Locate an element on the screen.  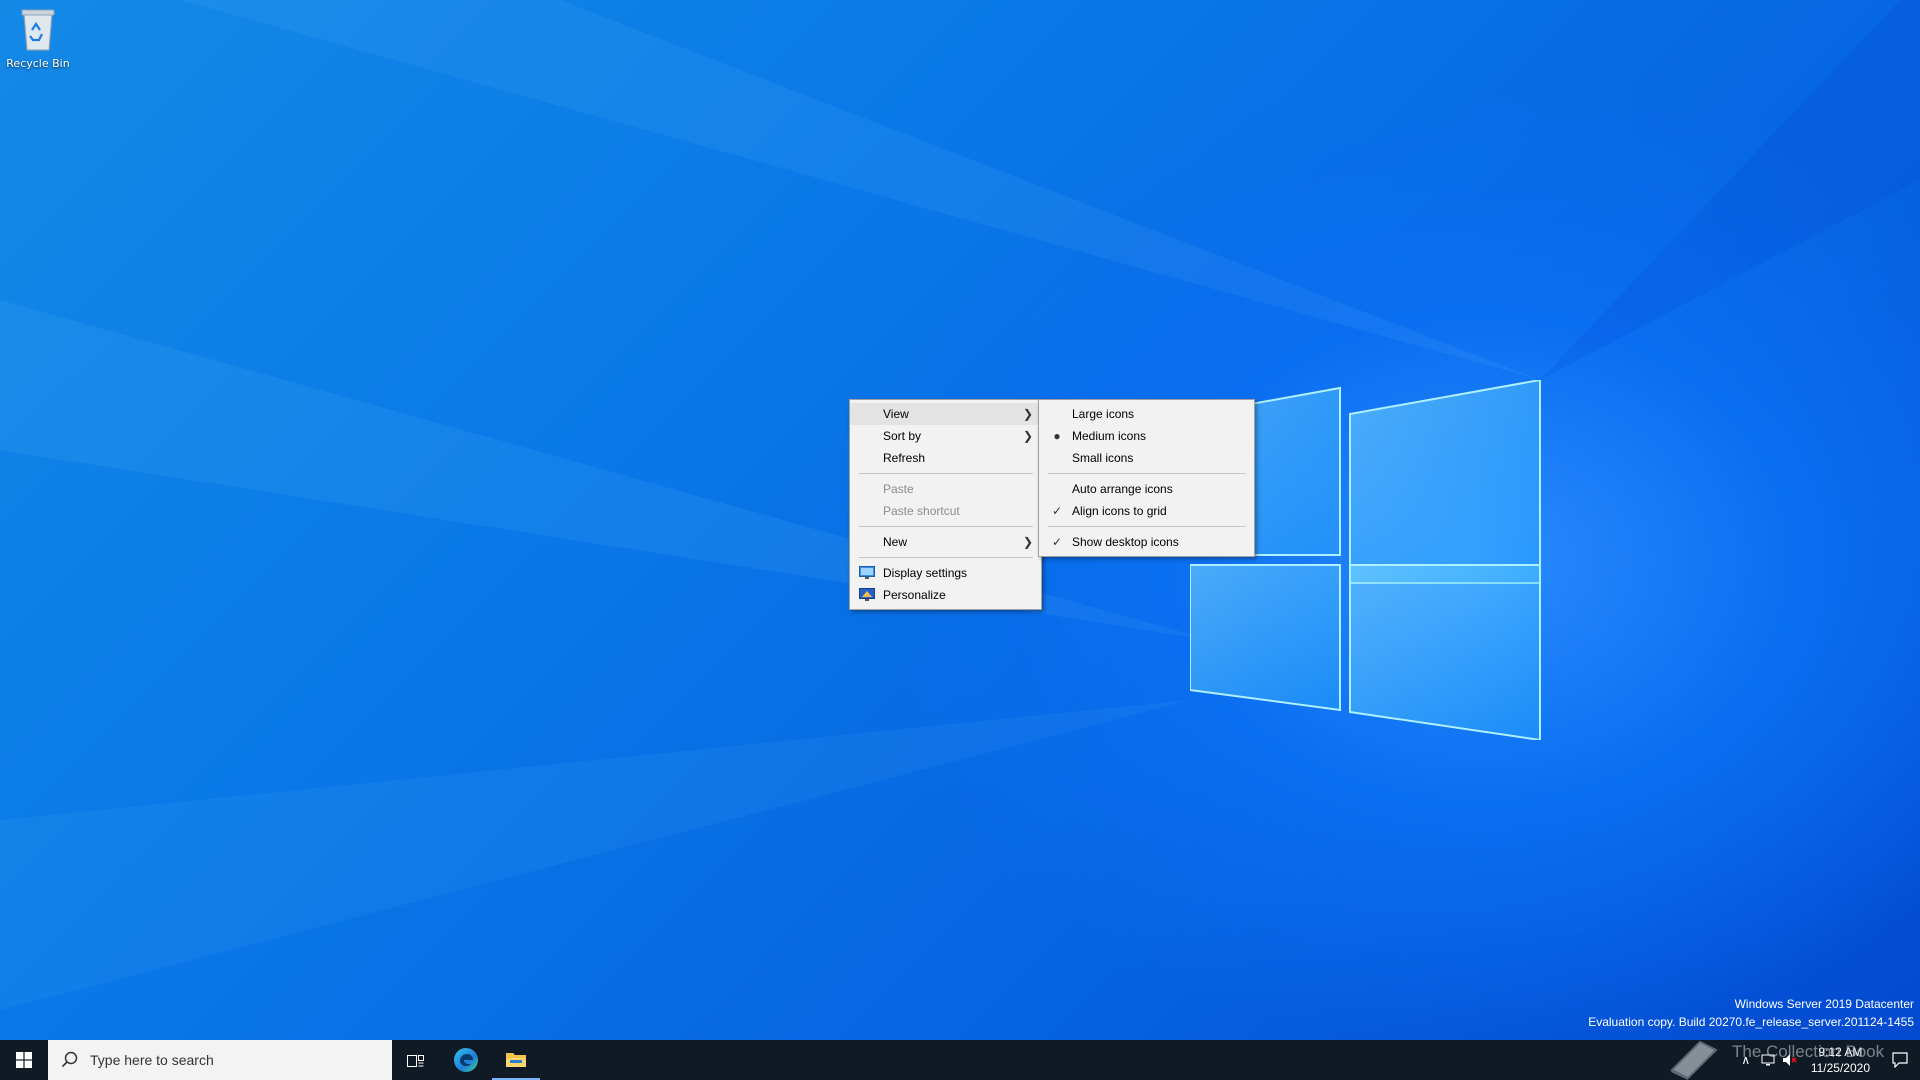
start-button is located at coordinates (24, 1060).